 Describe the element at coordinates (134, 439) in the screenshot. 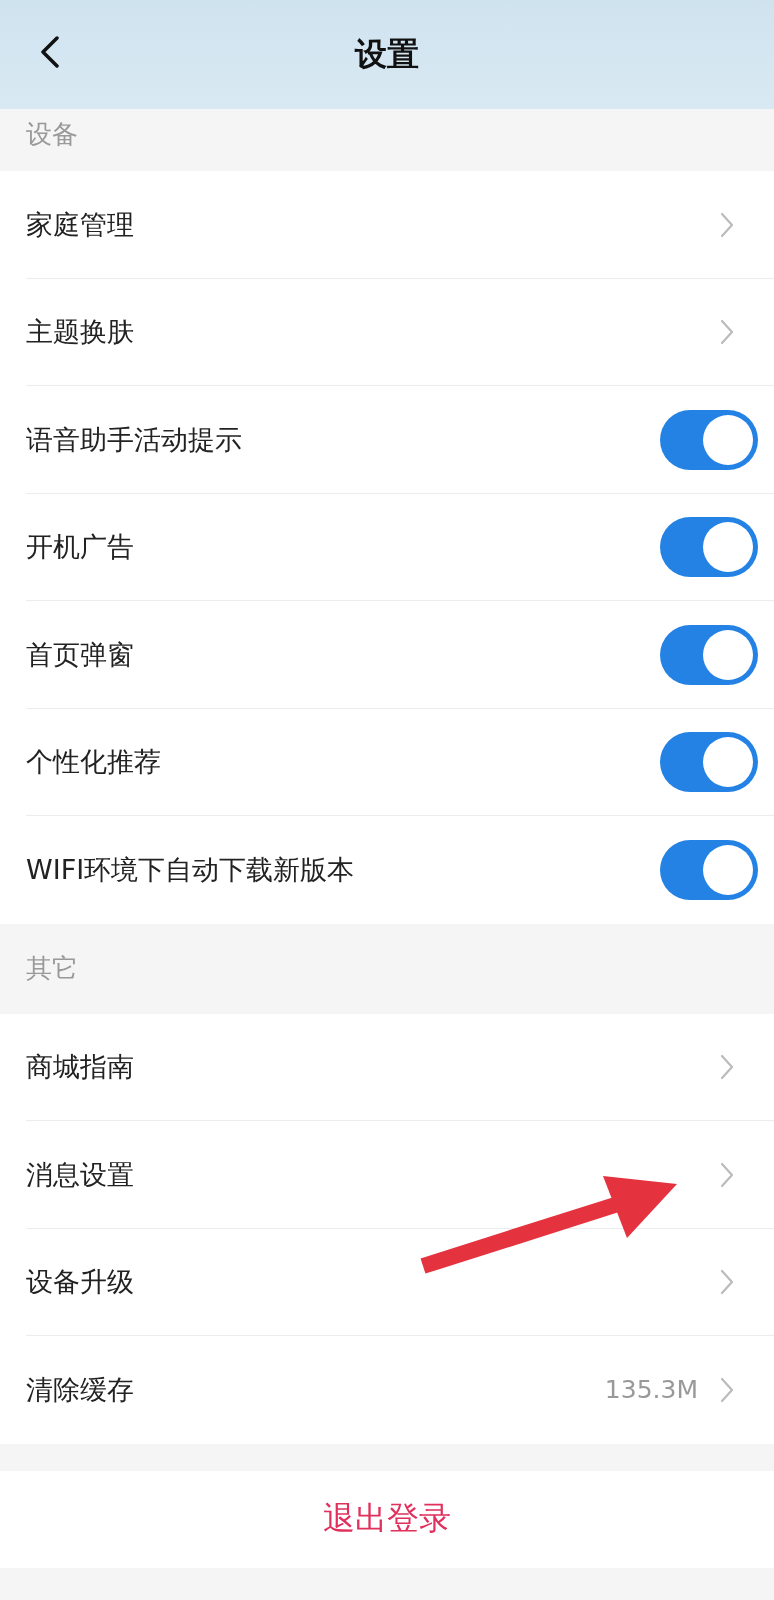

I see `setting-label: 语音助手活动提示` at that location.